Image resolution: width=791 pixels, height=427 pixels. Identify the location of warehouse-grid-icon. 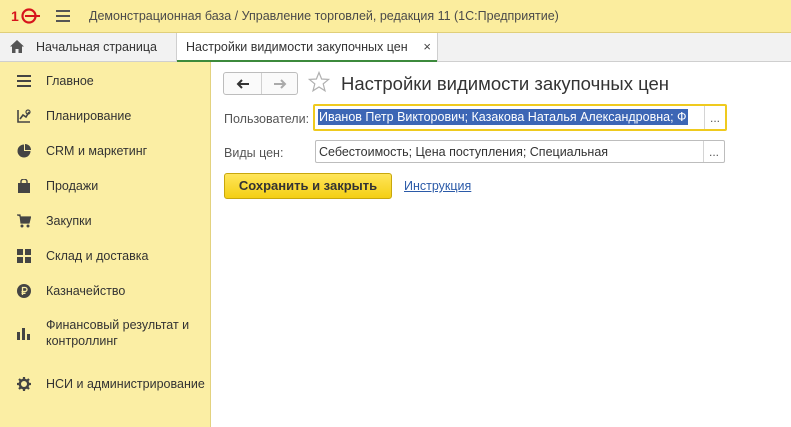
(24, 256).